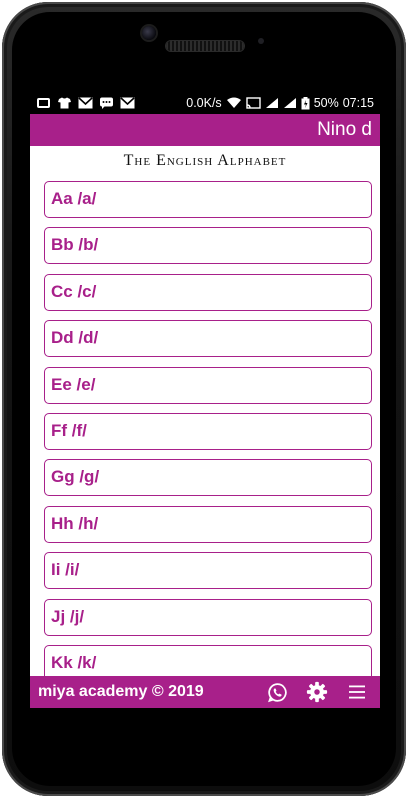 This screenshot has width=410, height=800. I want to click on app-bar: Nino d, so click(205, 130).